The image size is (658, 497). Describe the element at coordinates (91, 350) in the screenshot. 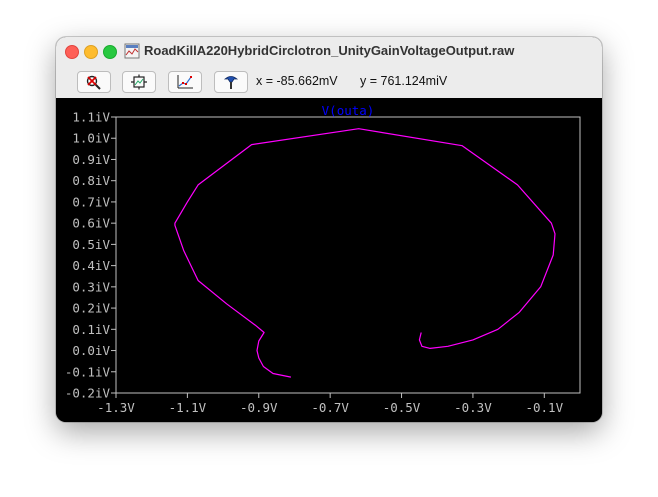

I see `y-tick-label: 0.0iV` at that location.